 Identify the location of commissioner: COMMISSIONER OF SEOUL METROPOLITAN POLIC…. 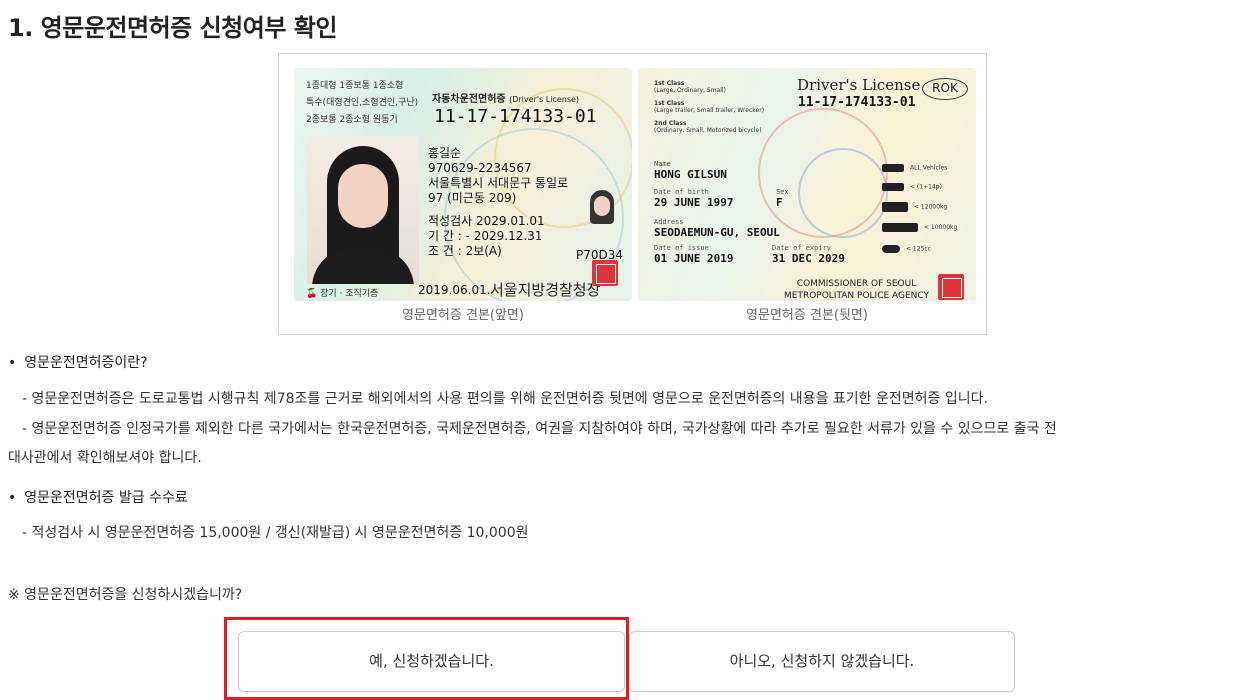
(857, 290).